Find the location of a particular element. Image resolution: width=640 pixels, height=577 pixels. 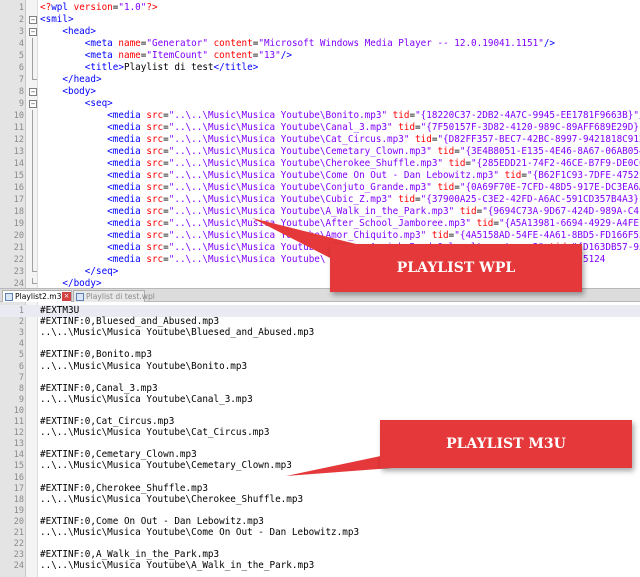

callout-playlist-wpl: PLAYLIST WPL is located at coordinates (456, 268).